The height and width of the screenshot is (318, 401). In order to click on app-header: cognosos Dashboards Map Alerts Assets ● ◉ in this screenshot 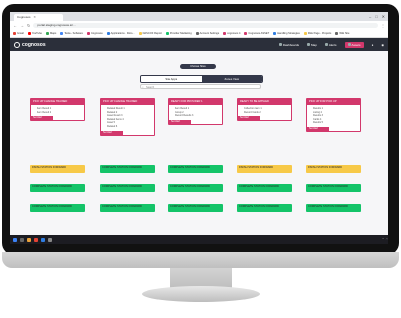, I will do `click(199, 44)`.